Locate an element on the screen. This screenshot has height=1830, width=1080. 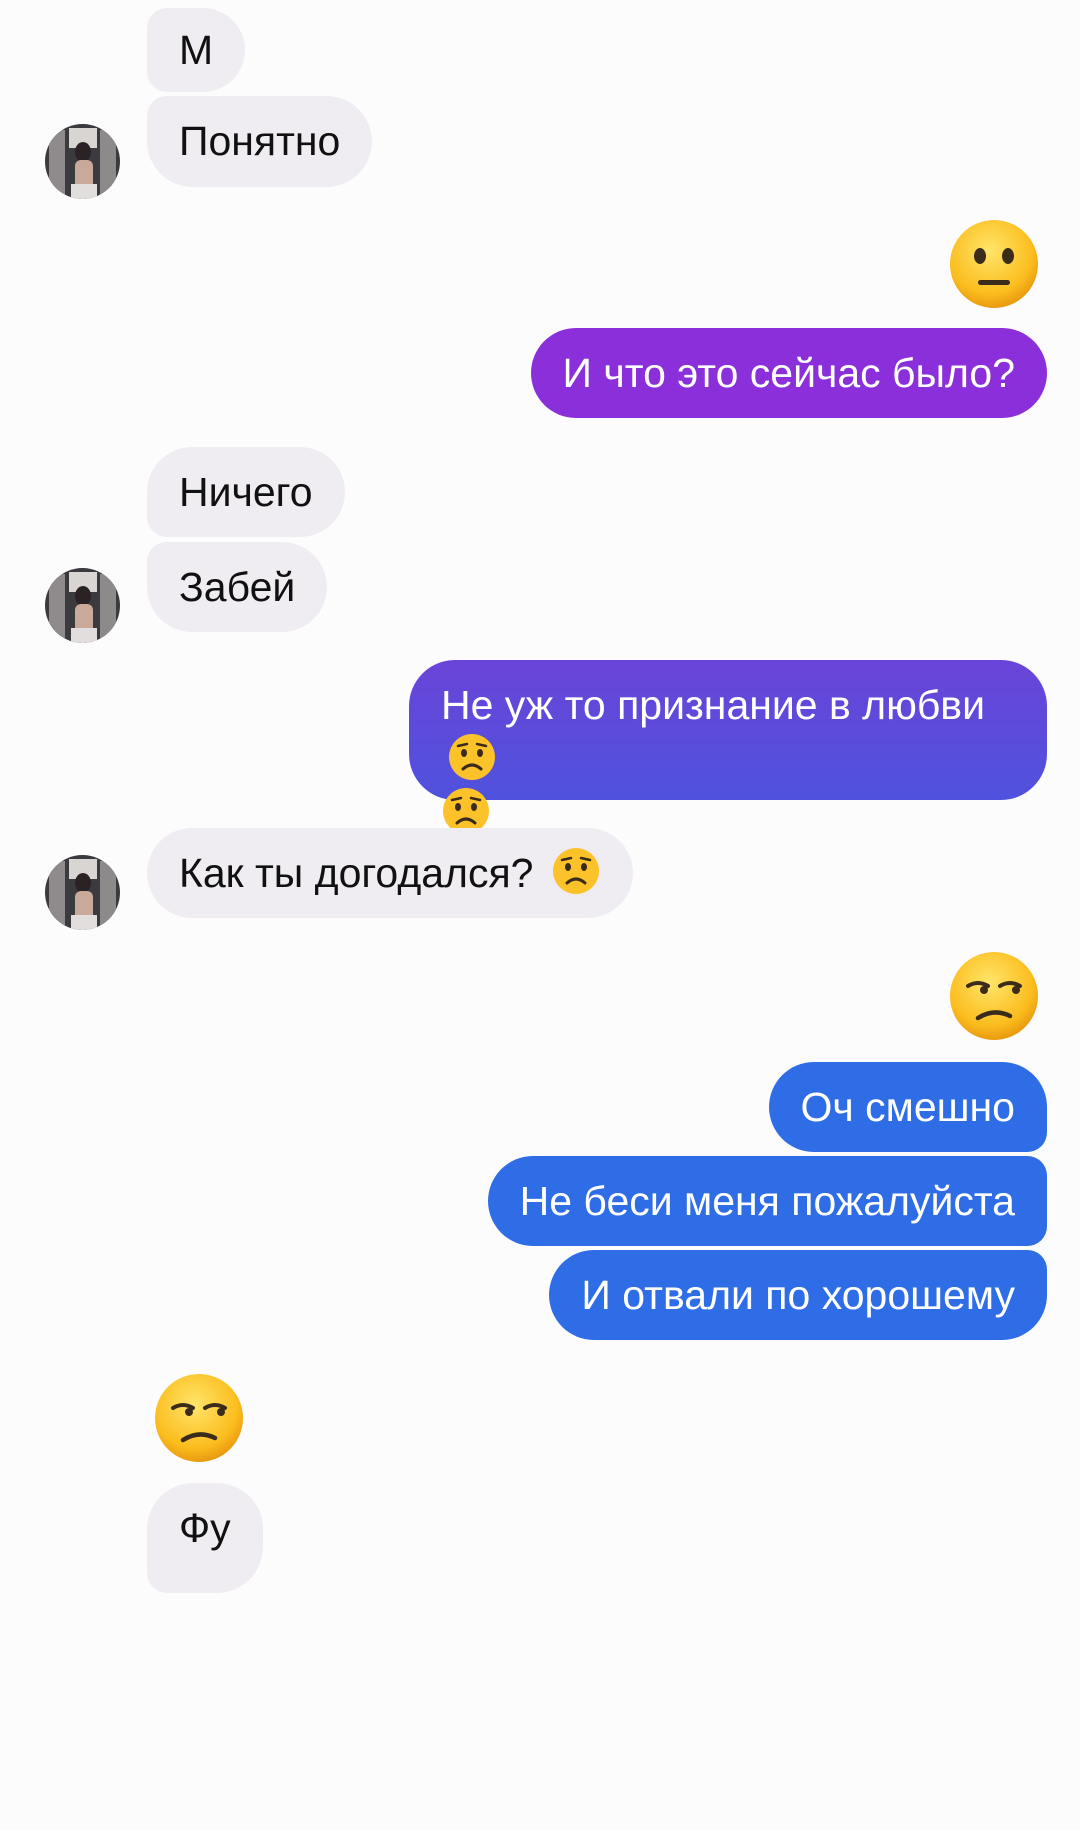
incoming-message: Понятно is located at coordinates (260, 141).